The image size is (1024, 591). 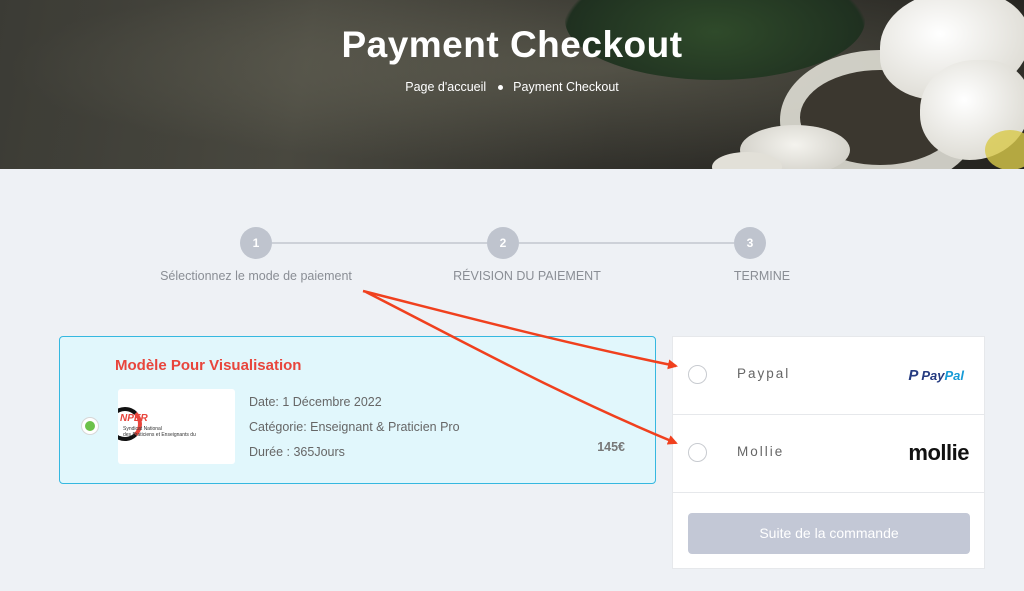 I want to click on payment-option-label: Mollie, so click(x=761, y=451).